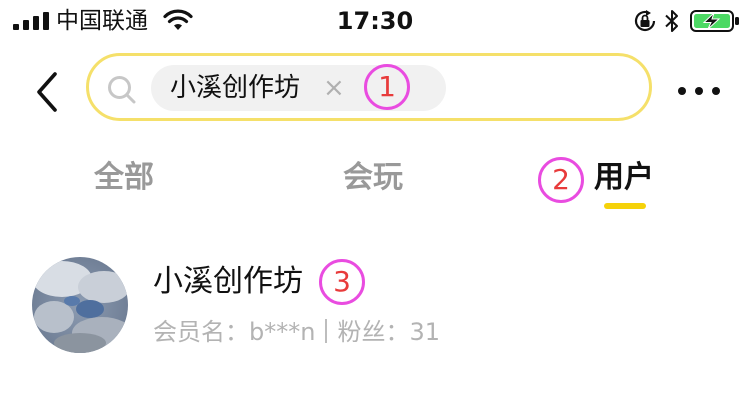 The image size is (750, 406). I want to click on tab-playful: 会玩, so click(373, 178).